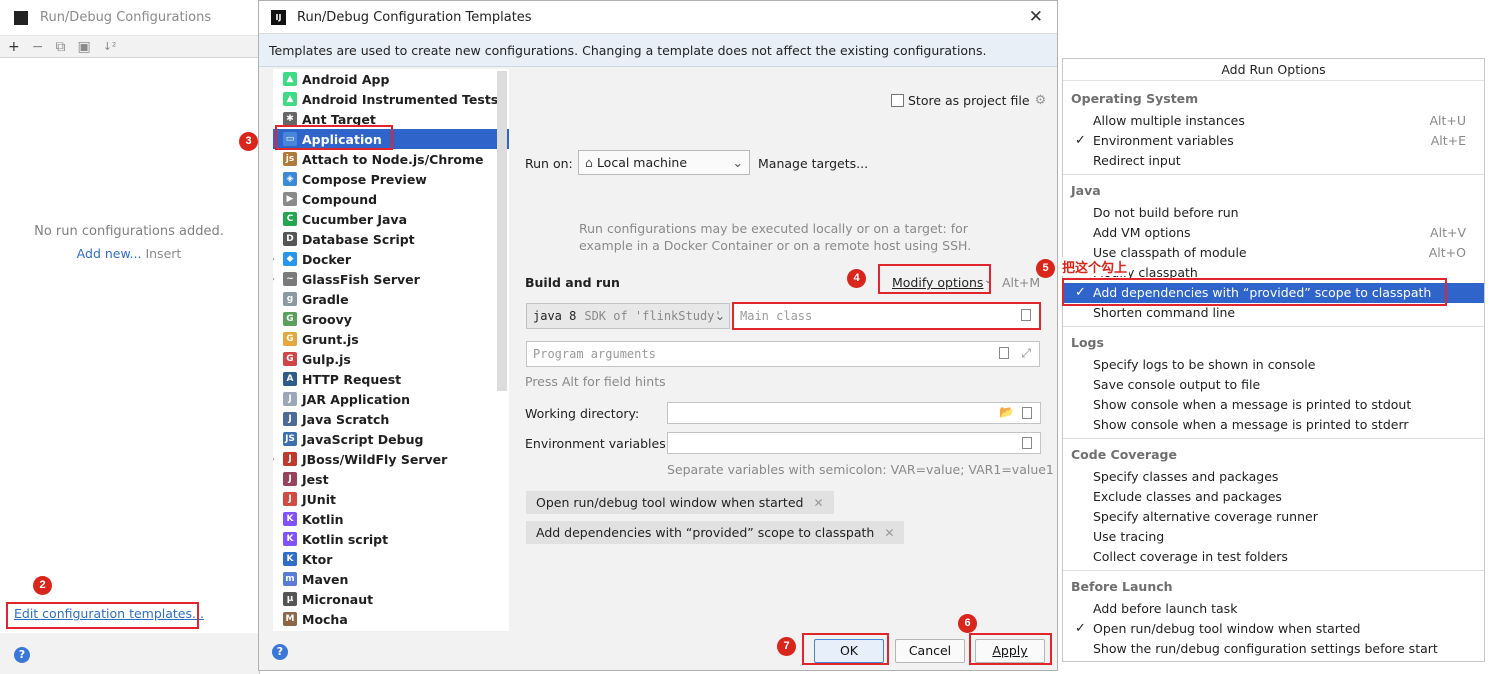  Describe the element at coordinates (897, 100) in the screenshot. I see `store-as-project-checkbox` at that location.